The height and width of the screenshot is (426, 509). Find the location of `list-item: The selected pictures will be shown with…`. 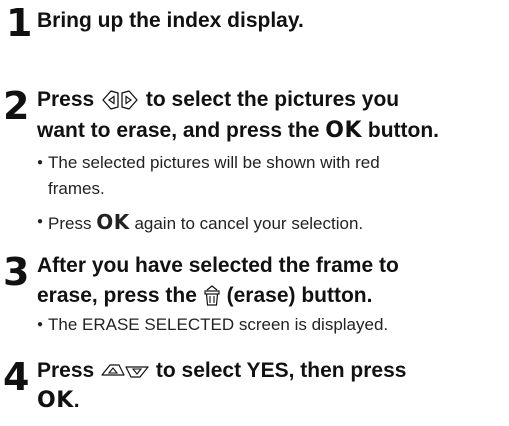

list-item: The selected pictures will be shown with… is located at coordinates (208, 163).